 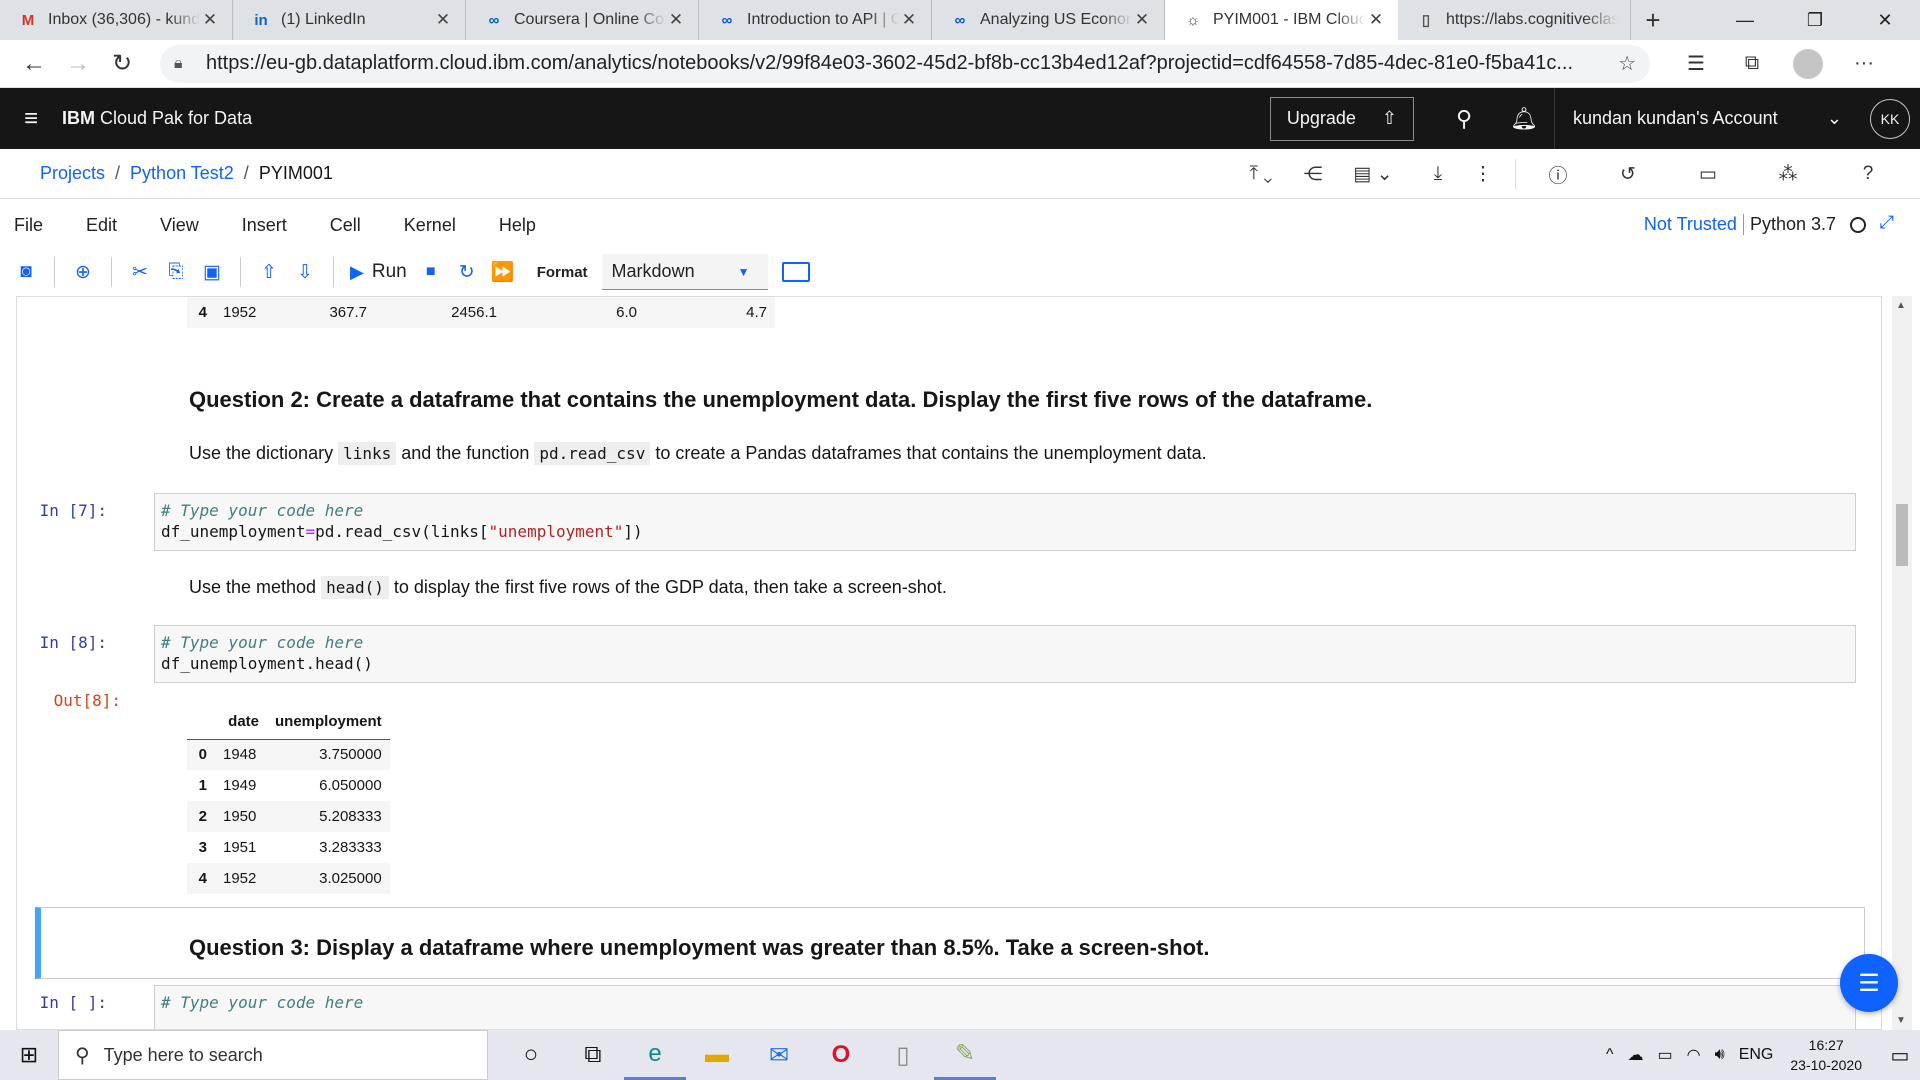 I want to click on fast-forward-icon: ⏩, so click(x=503, y=272).